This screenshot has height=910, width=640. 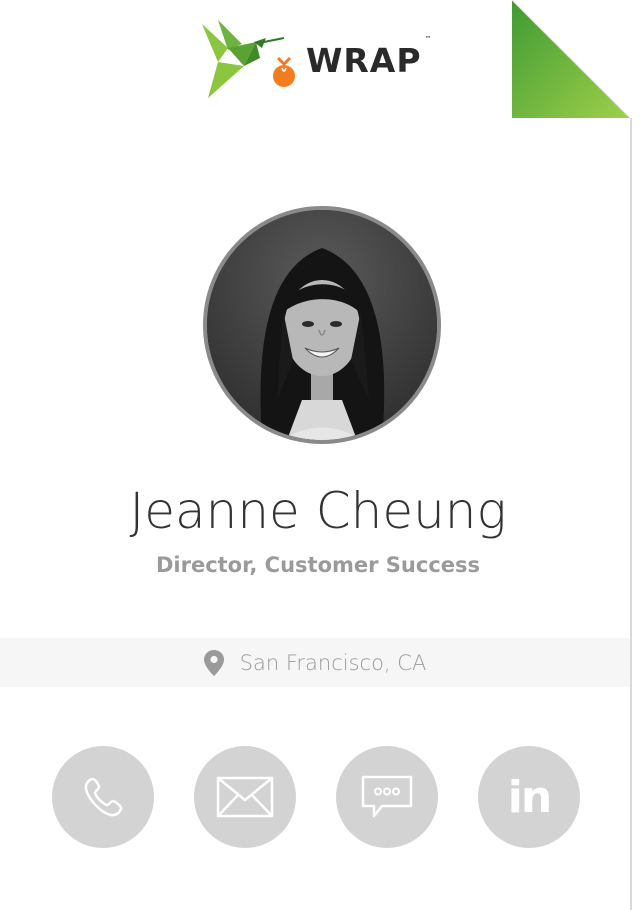 What do you see at coordinates (318, 511) in the screenshot?
I see `profile-name: Jeanne Cheung` at bounding box center [318, 511].